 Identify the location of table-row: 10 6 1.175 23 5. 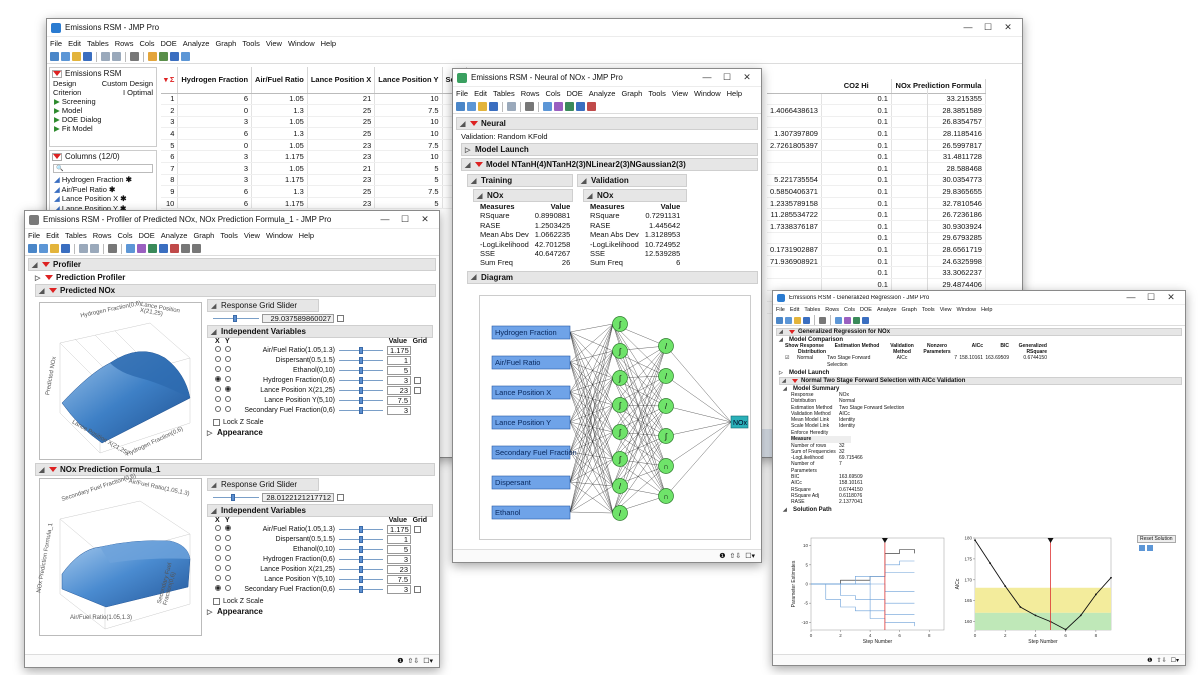
(314, 203).